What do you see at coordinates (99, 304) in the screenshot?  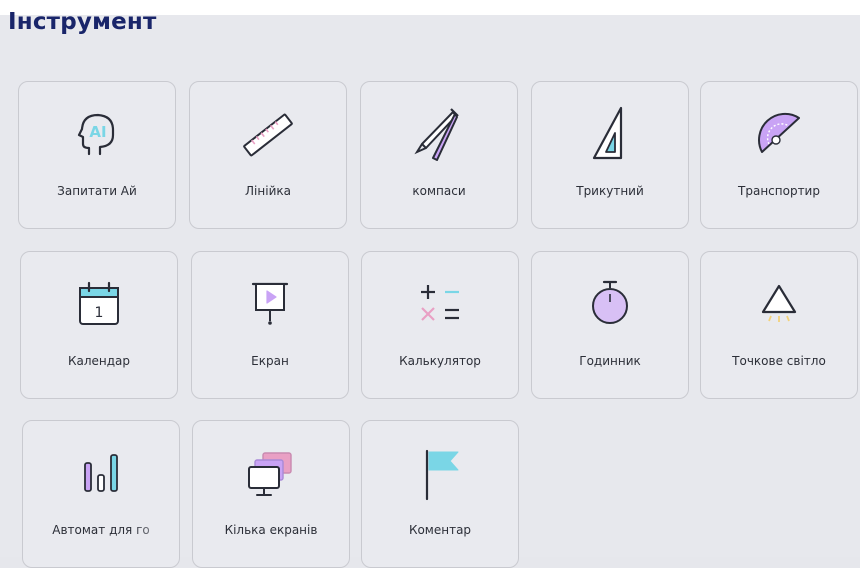 I see `calendar-icon: 1` at bounding box center [99, 304].